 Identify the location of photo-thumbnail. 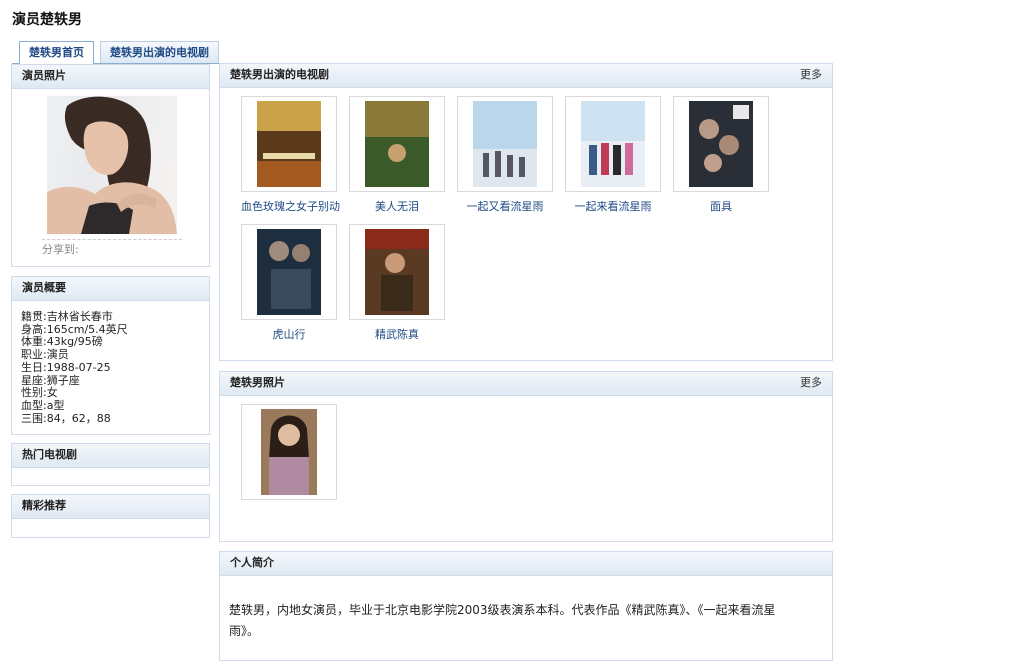
(289, 452).